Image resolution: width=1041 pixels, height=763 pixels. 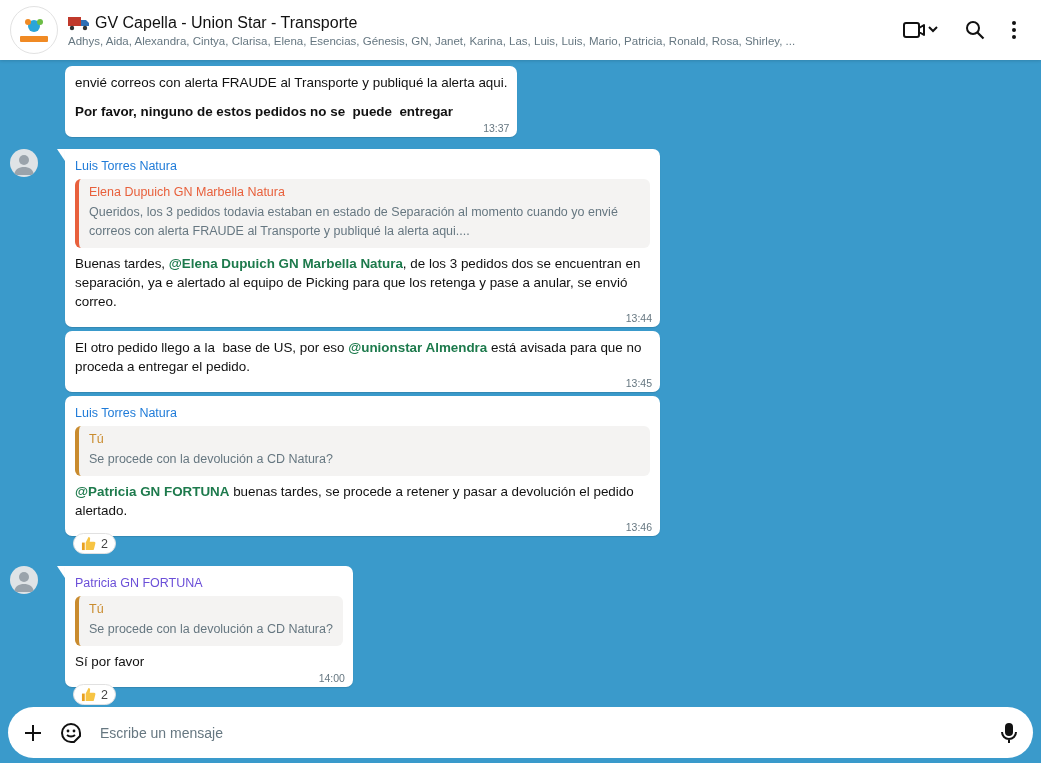 What do you see at coordinates (359, 357) in the screenshot?
I see `message-text: El otro pedido llego a la base de US, por eso @unionstar Almendra está avisada para que no proceda a entregar el pedido.` at bounding box center [359, 357].